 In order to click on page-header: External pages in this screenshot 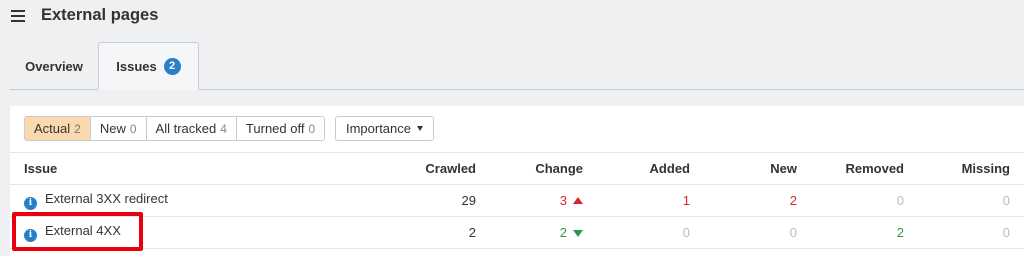, I will do `click(512, 17)`.